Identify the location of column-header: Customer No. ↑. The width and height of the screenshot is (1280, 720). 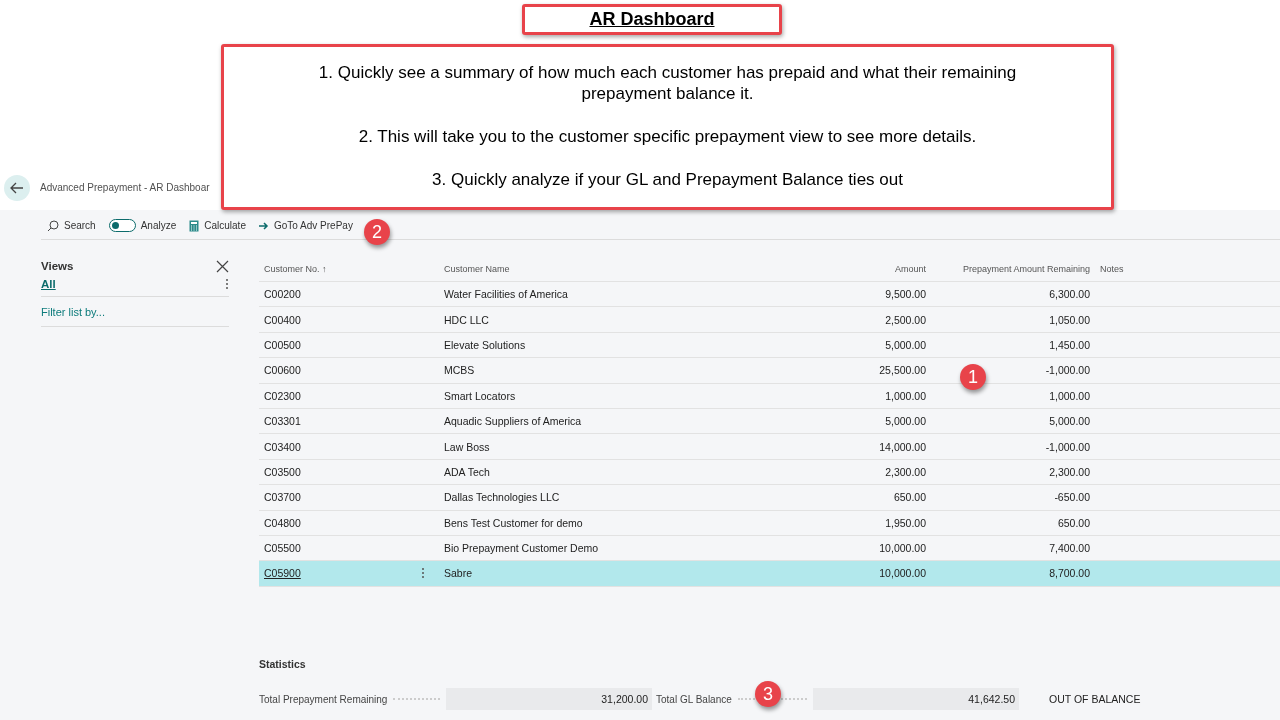
(349, 269).